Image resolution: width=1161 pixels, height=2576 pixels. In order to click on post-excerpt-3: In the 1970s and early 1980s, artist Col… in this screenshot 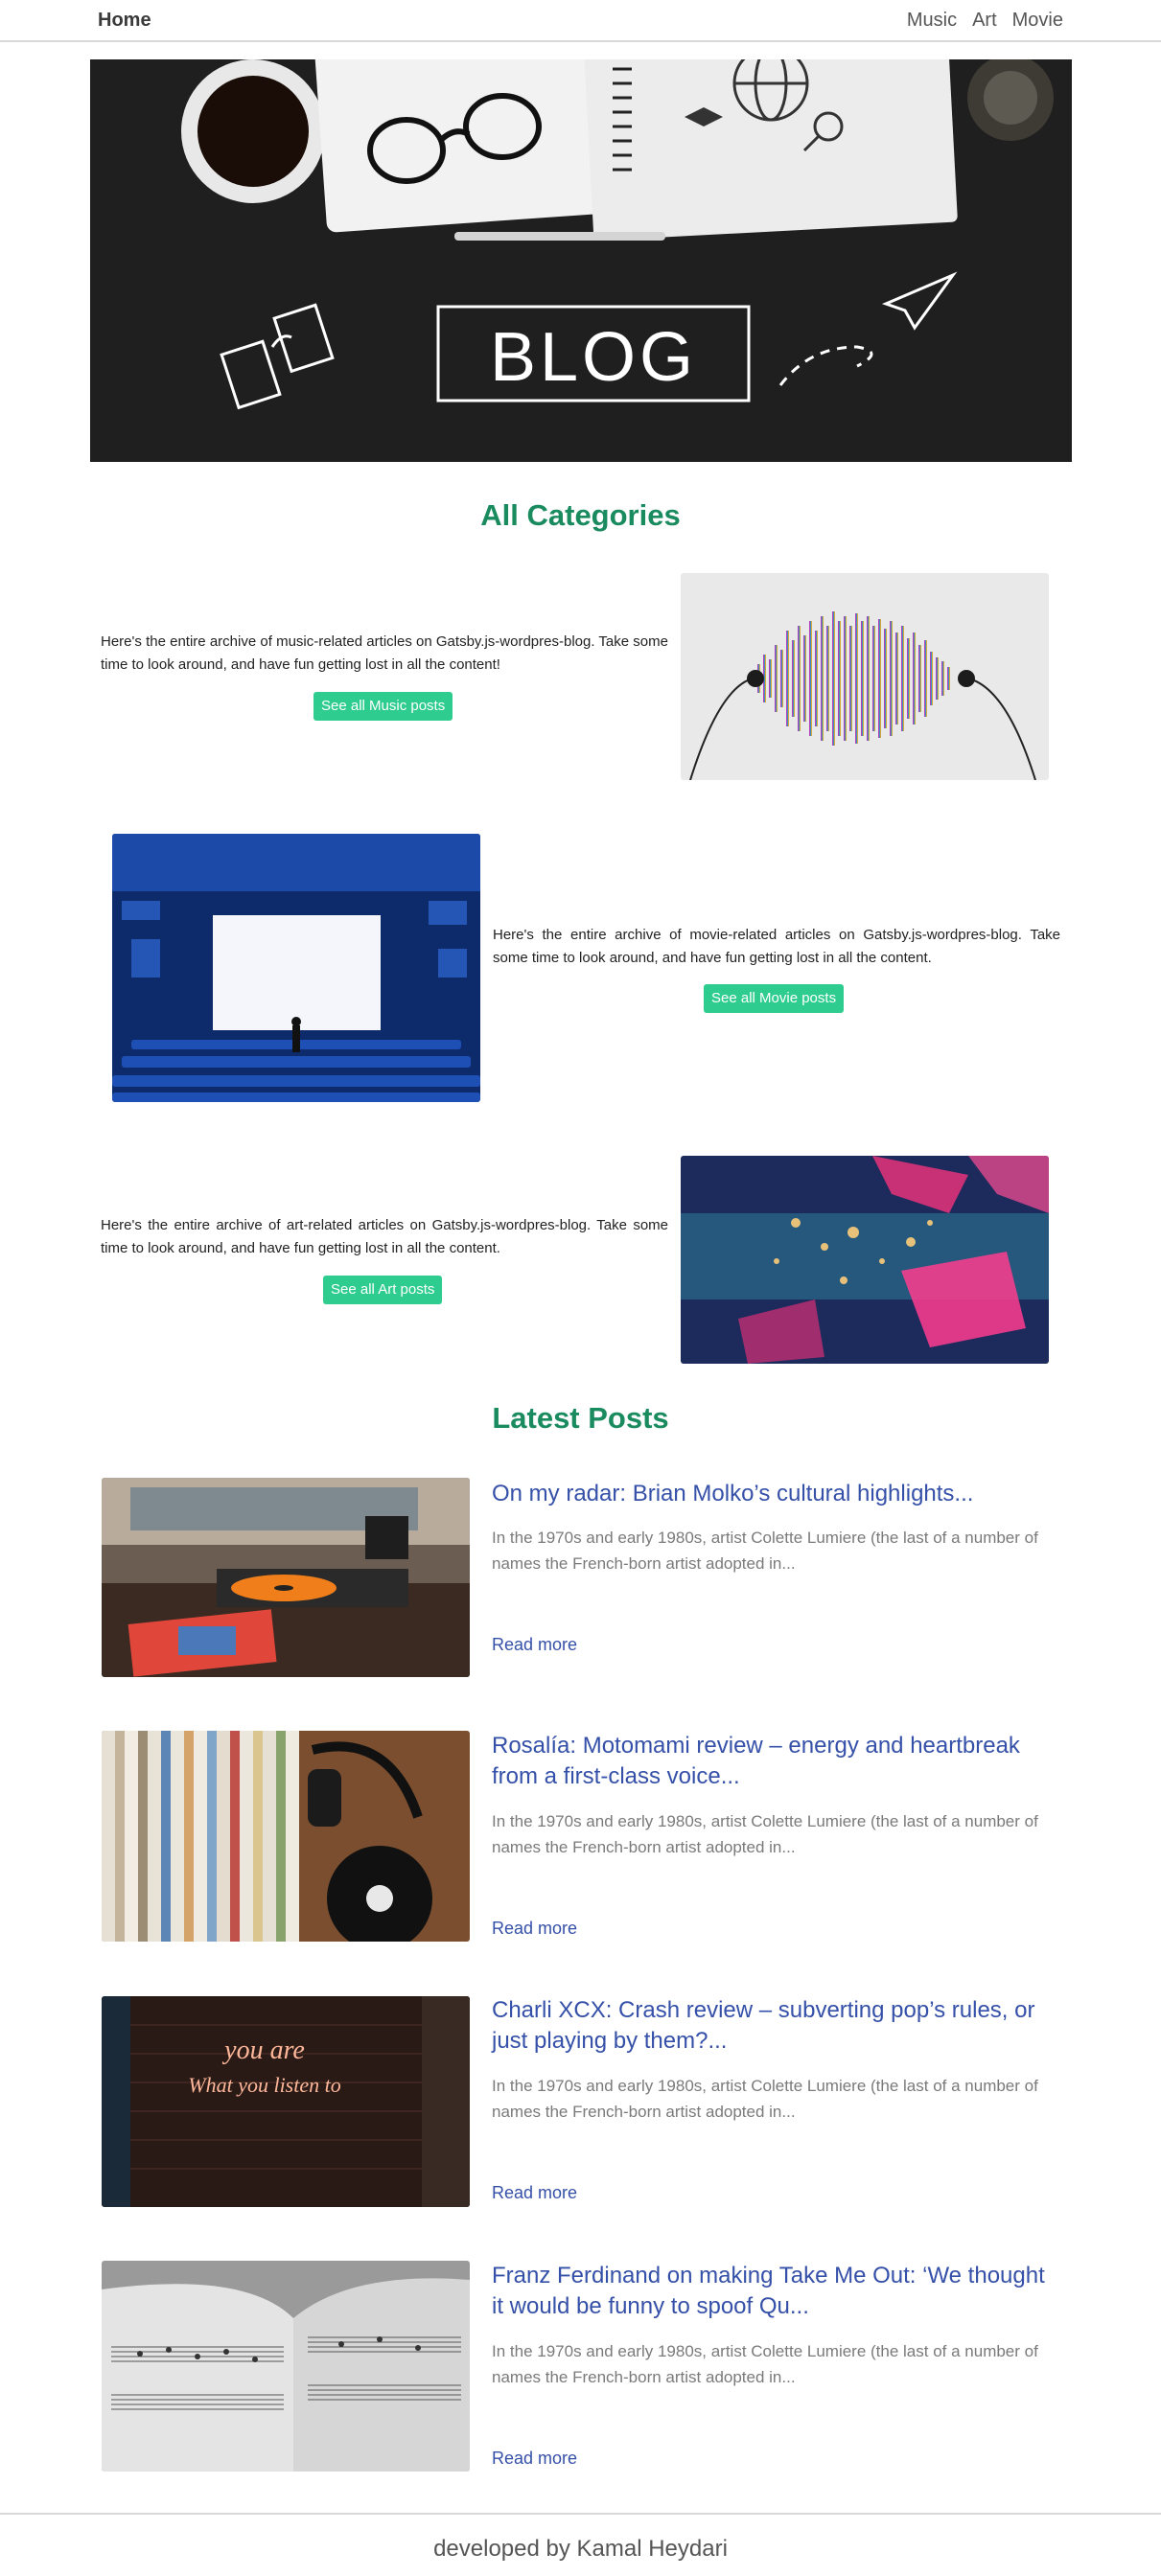, I will do `click(765, 2099)`.